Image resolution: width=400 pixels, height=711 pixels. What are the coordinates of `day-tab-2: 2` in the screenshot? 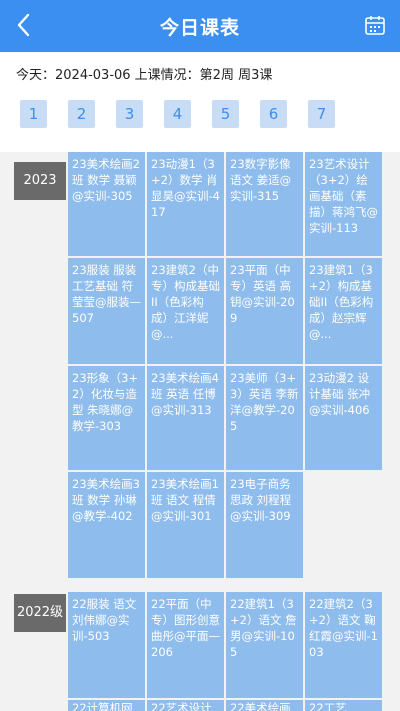 It's located at (81, 114).